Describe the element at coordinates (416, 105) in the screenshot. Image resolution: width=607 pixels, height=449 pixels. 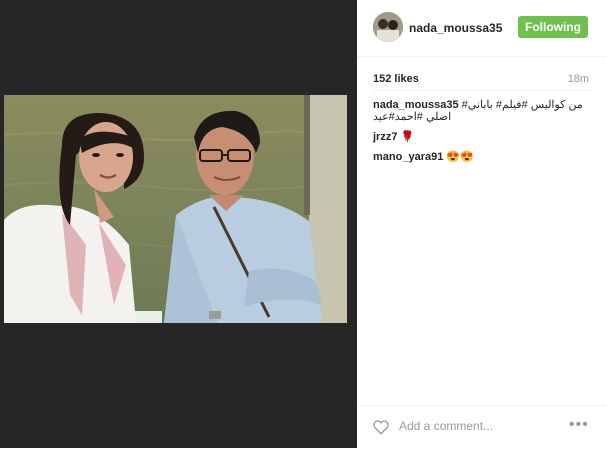
I see `caption-username: nada_moussa35` at that location.